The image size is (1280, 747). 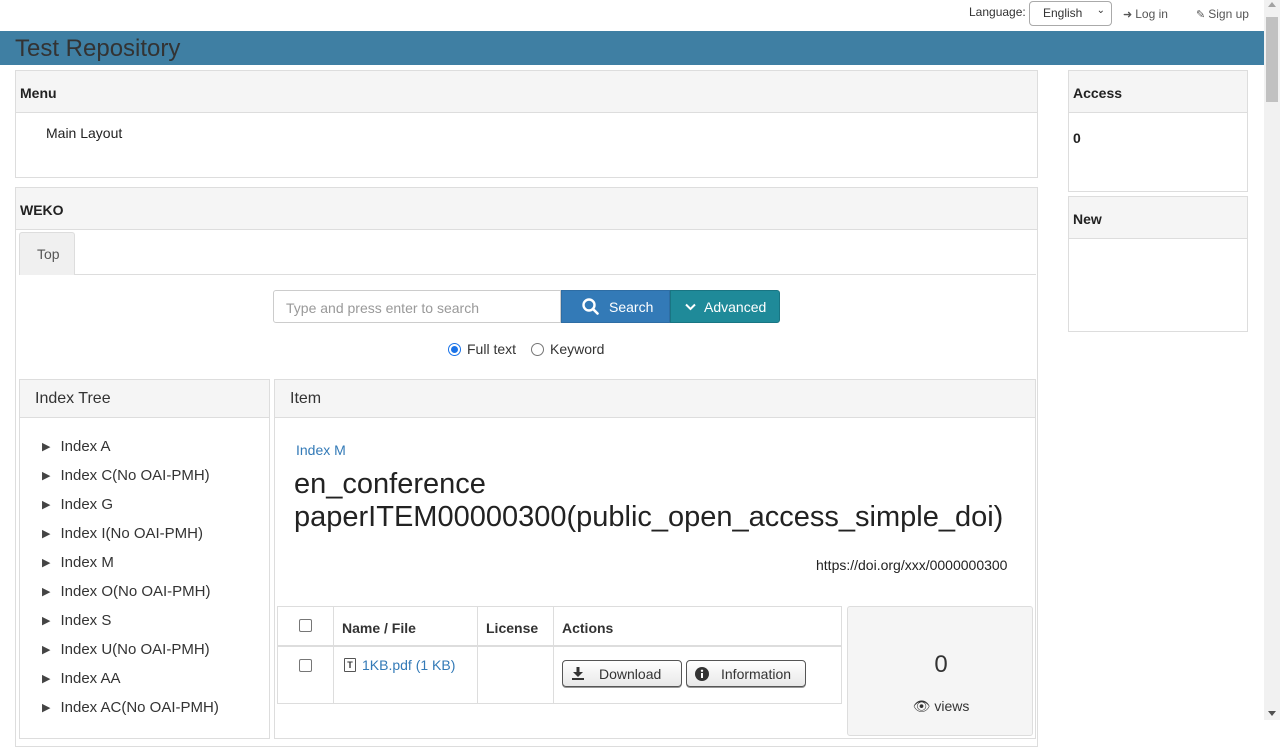 I want to click on column-header-actions: Actions, so click(x=588, y=628).